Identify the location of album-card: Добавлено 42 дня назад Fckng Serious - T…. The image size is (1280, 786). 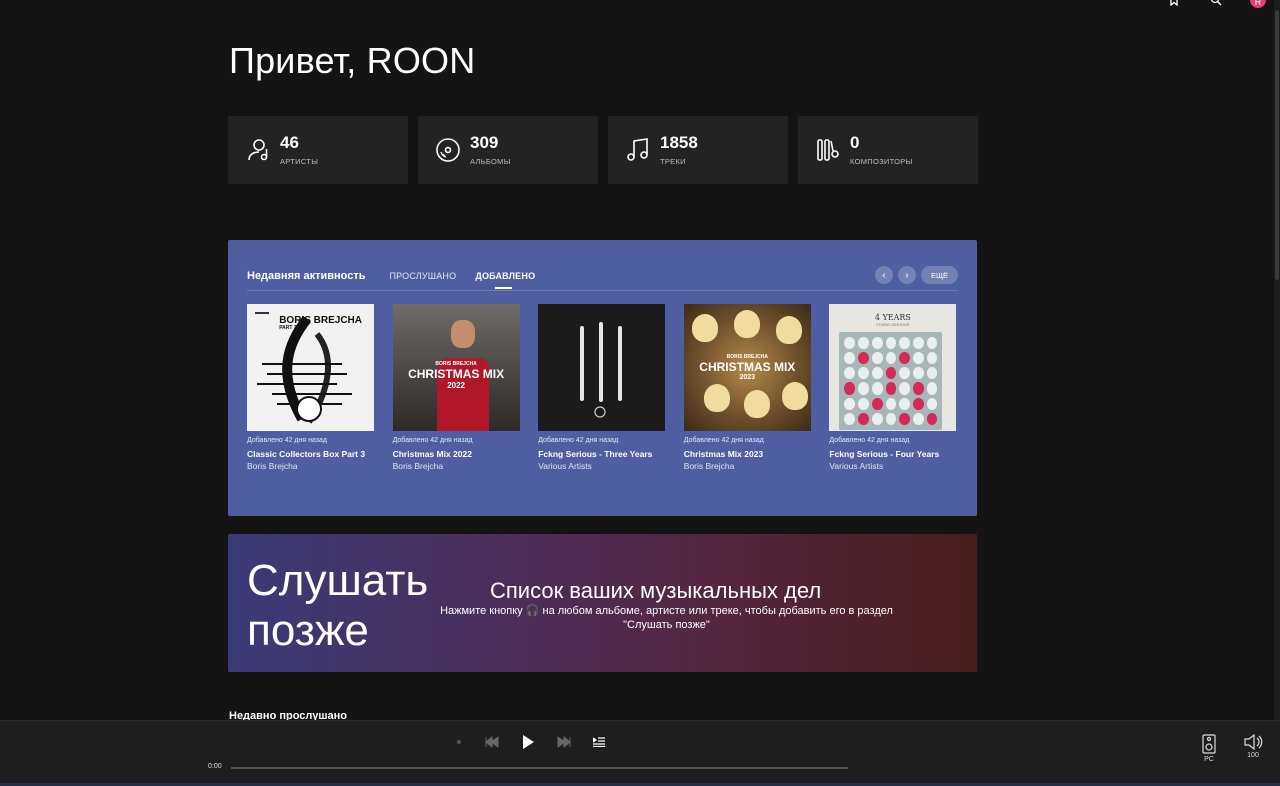
(602, 387).